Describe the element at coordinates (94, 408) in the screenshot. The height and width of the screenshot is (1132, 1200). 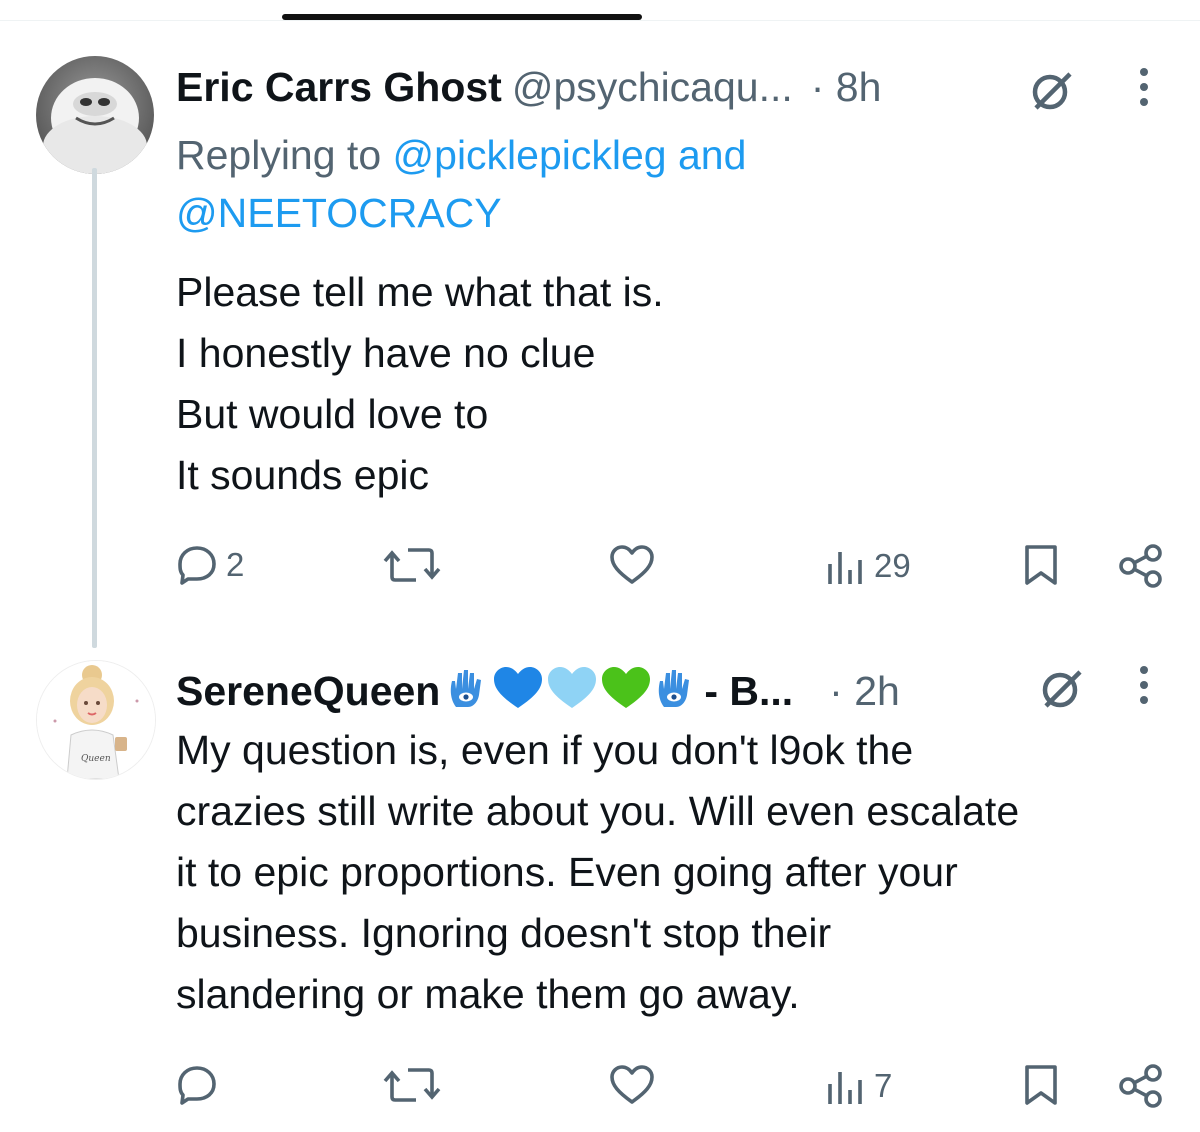
I see `thread-line` at that location.